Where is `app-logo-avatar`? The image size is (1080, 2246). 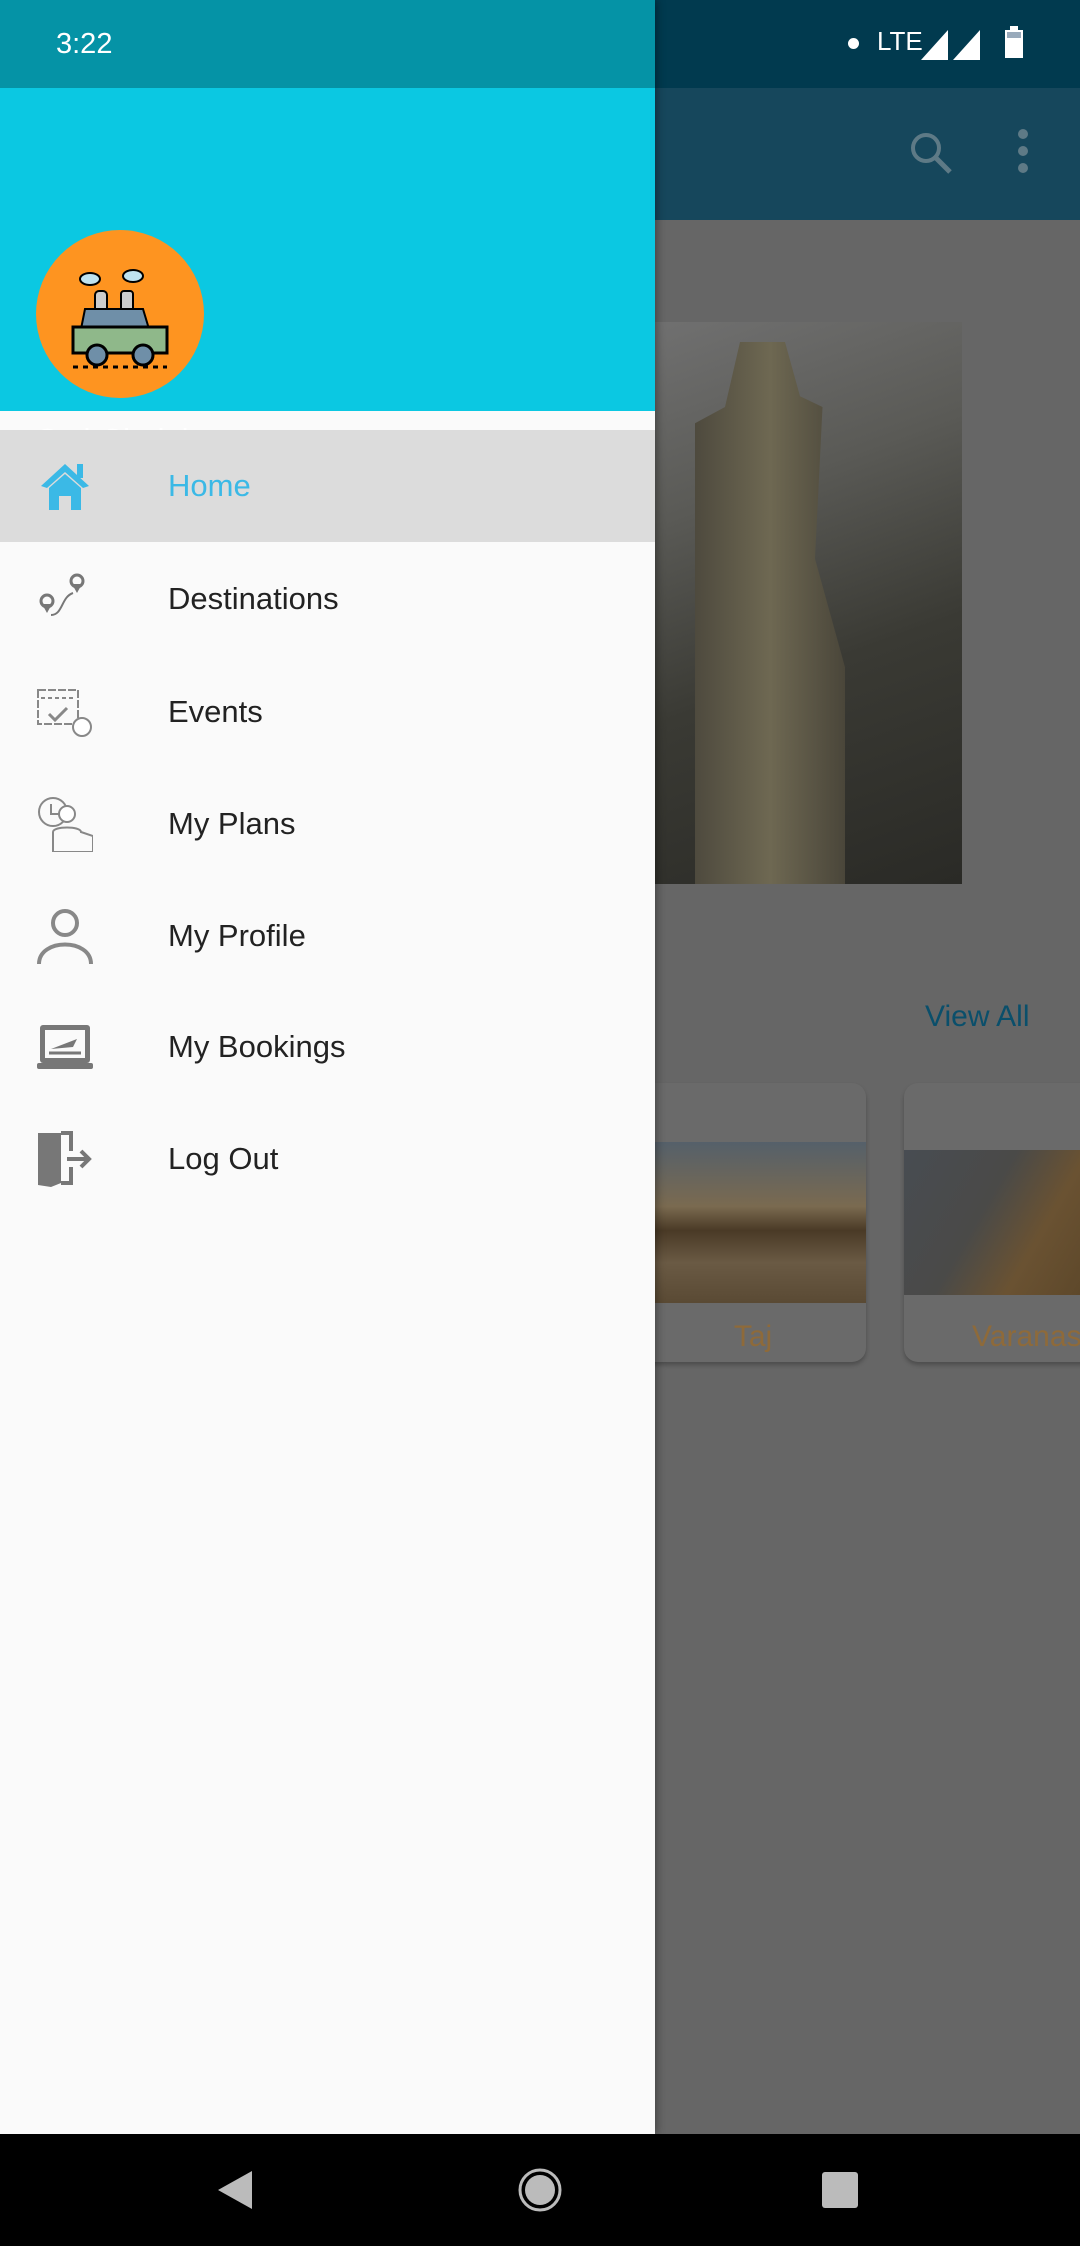 app-logo-avatar is located at coordinates (120, 314).